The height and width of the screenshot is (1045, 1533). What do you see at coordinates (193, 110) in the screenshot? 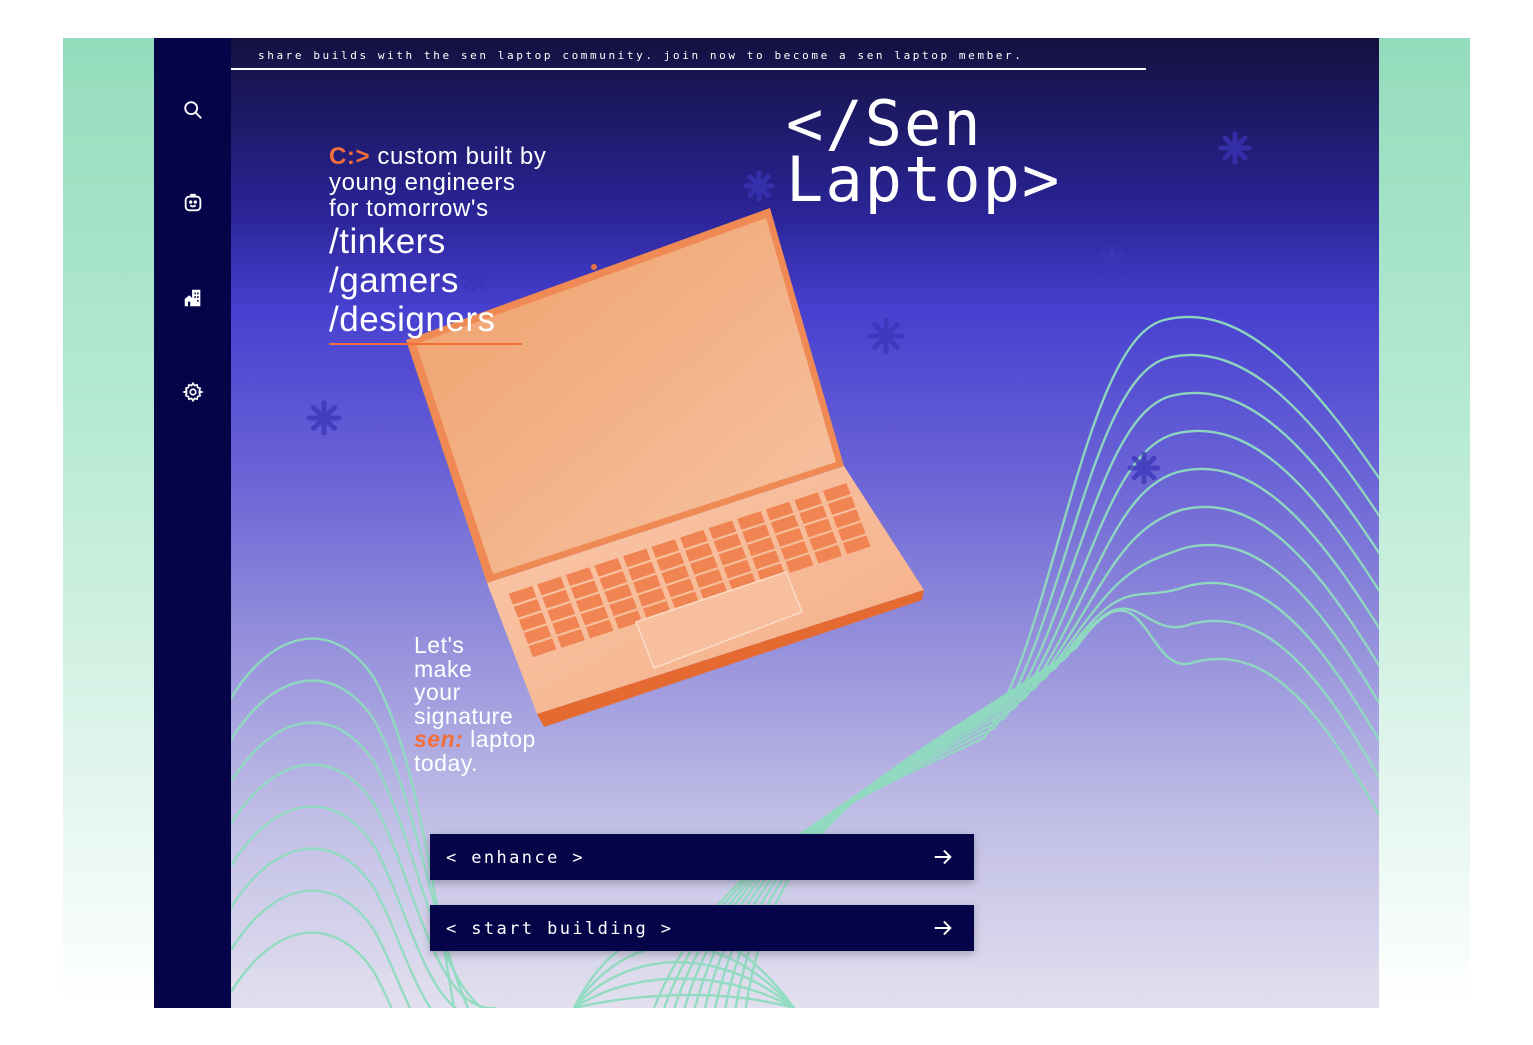
I see `search-icon` at bounding box center [193, 110].